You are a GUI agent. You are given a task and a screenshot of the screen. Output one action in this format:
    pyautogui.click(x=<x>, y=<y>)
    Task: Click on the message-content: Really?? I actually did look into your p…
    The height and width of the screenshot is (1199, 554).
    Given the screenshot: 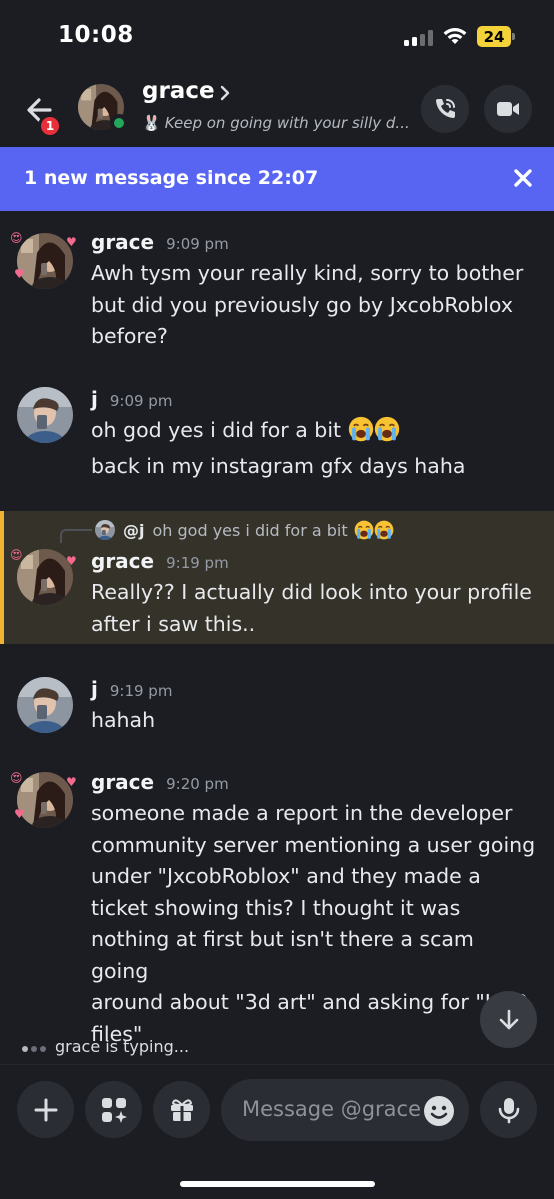 What is the action you would take?
    pyautogui.click(x=314, y=608)
    